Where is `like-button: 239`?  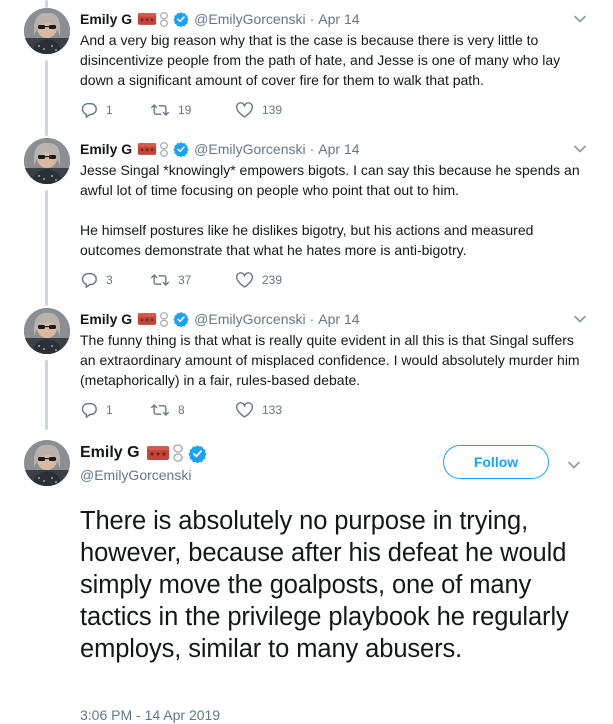
like-button: 239 is located at coordinates (275, 280).